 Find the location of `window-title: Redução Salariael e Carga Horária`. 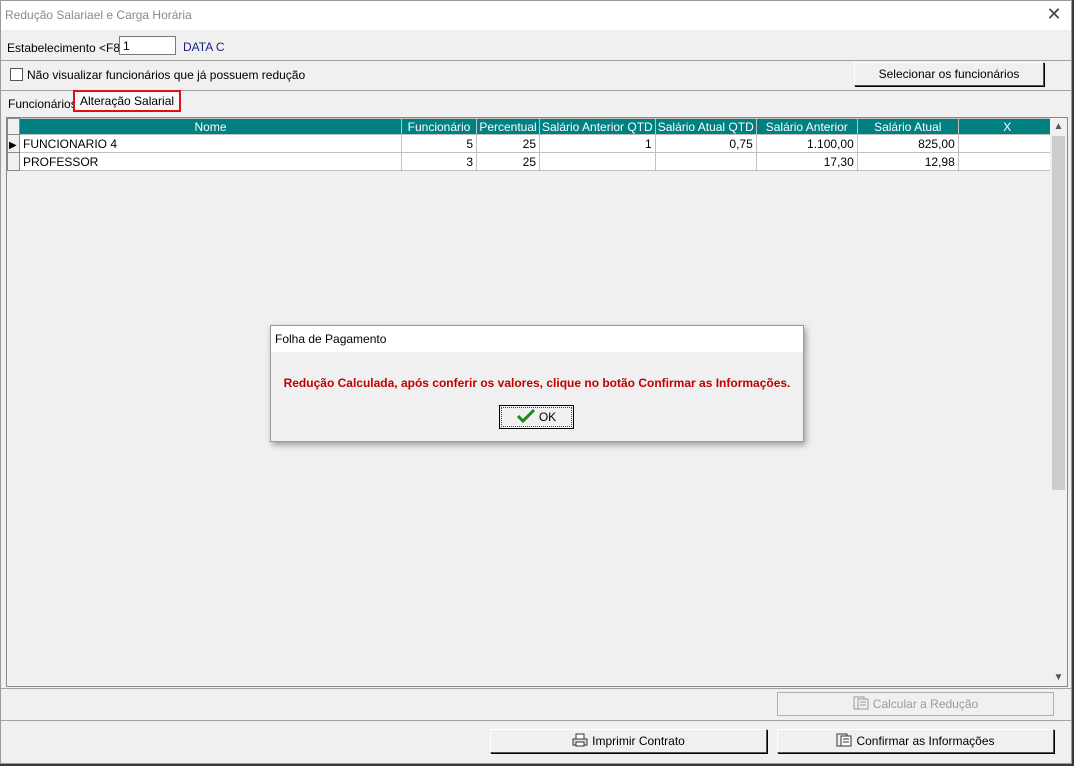

window-title: Redução Salariael e Carga Horária is located at coordinates (98, 15).